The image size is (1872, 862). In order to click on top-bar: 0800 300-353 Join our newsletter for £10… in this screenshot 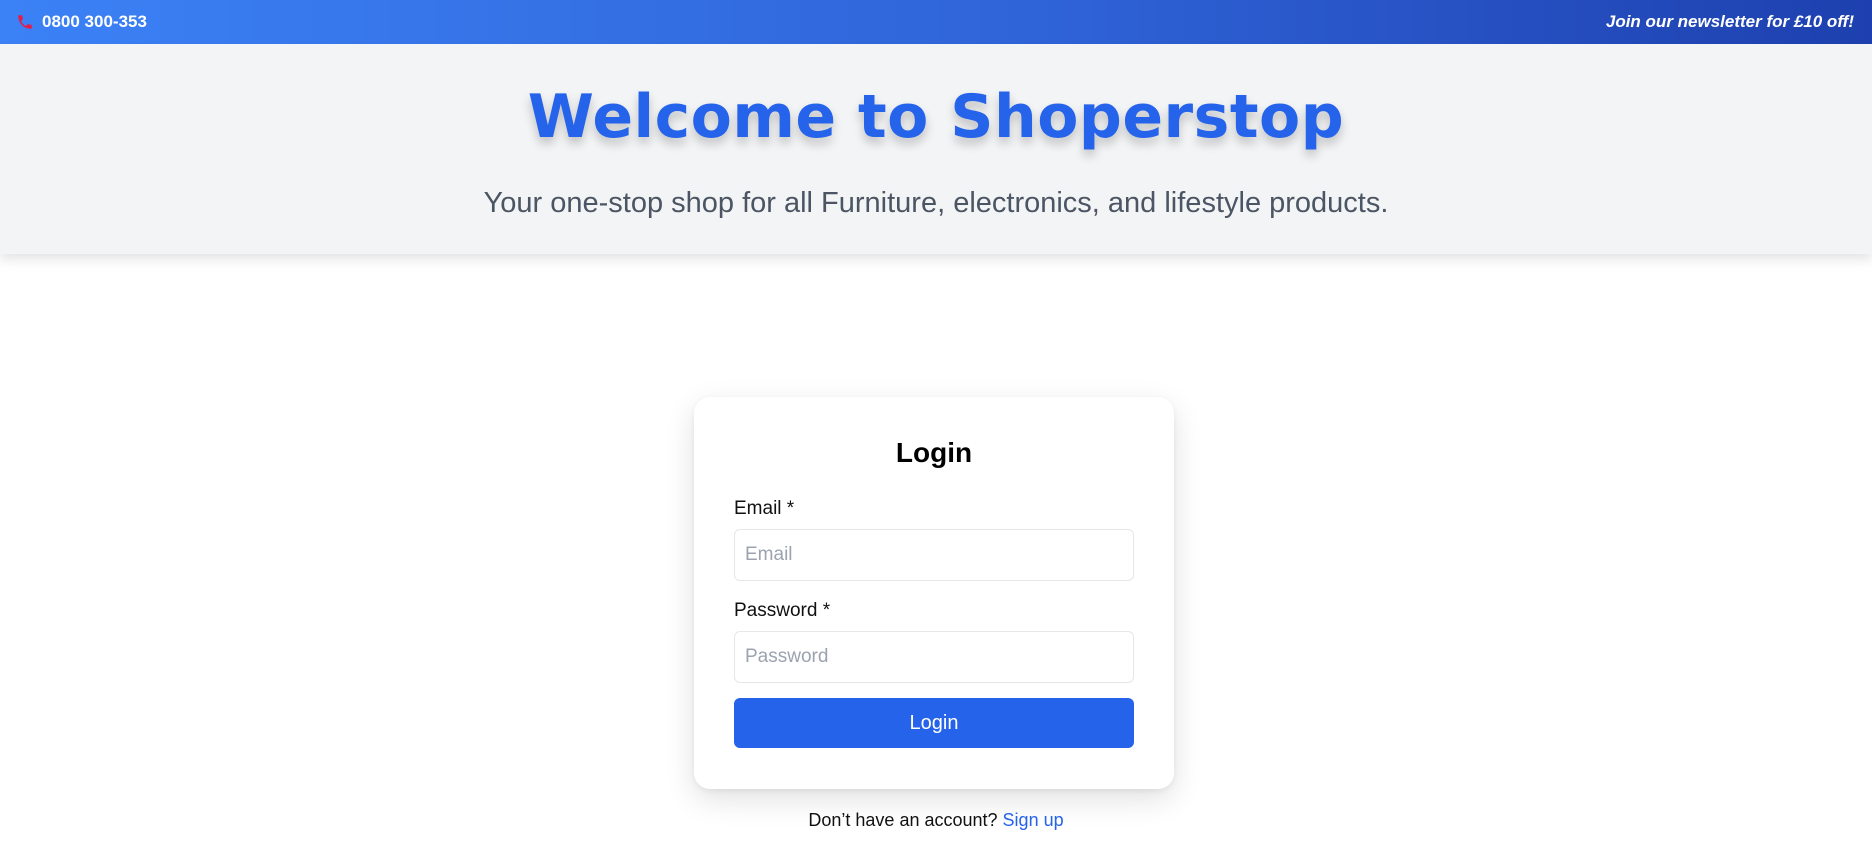, I will do `click(936, 22)`.